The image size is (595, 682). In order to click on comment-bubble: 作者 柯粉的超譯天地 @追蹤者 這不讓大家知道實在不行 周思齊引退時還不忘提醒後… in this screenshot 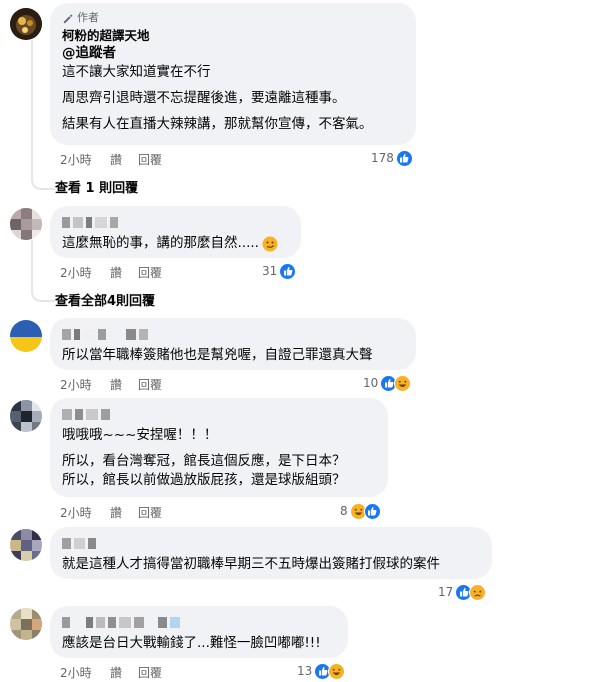, I will do `click(233, 74)`.